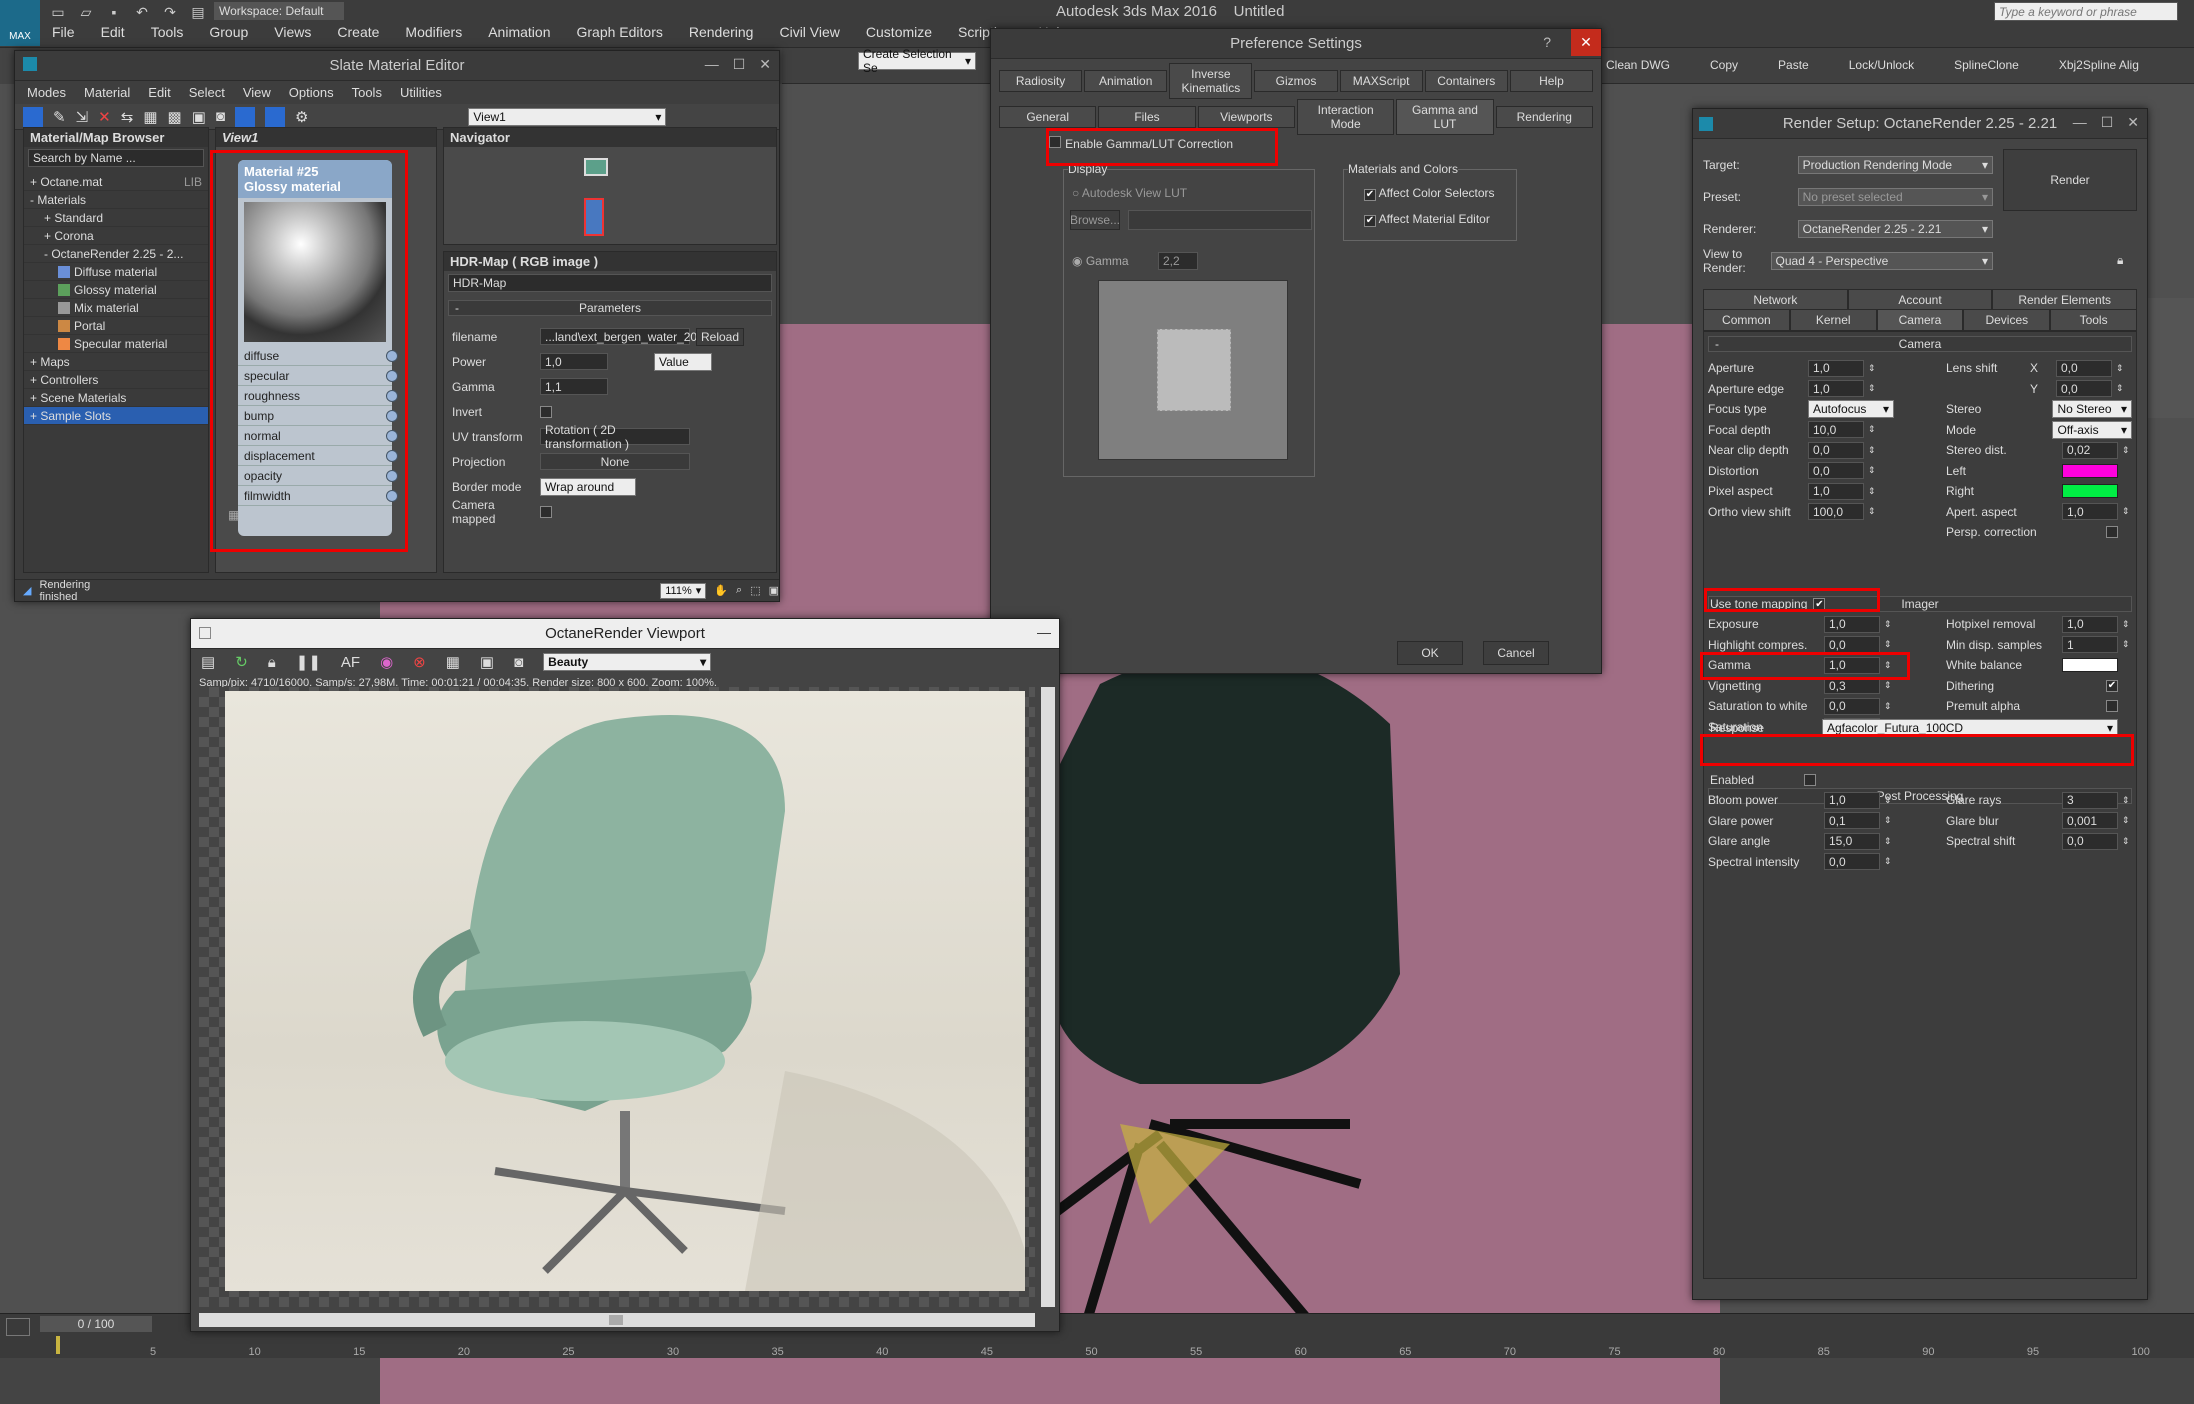  What do you see at coordinates (1551, 81) in the screenshot?
I see `tab-help: Help` at bounding box center [1551, 81].